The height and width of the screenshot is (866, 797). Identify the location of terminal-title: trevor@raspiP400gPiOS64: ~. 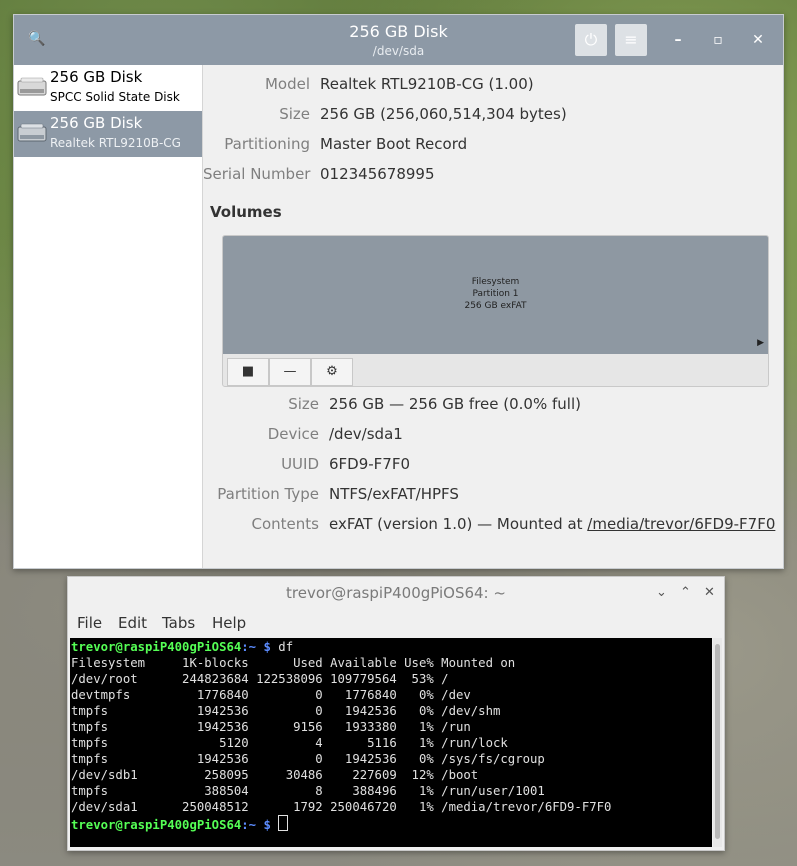
(396, 593).